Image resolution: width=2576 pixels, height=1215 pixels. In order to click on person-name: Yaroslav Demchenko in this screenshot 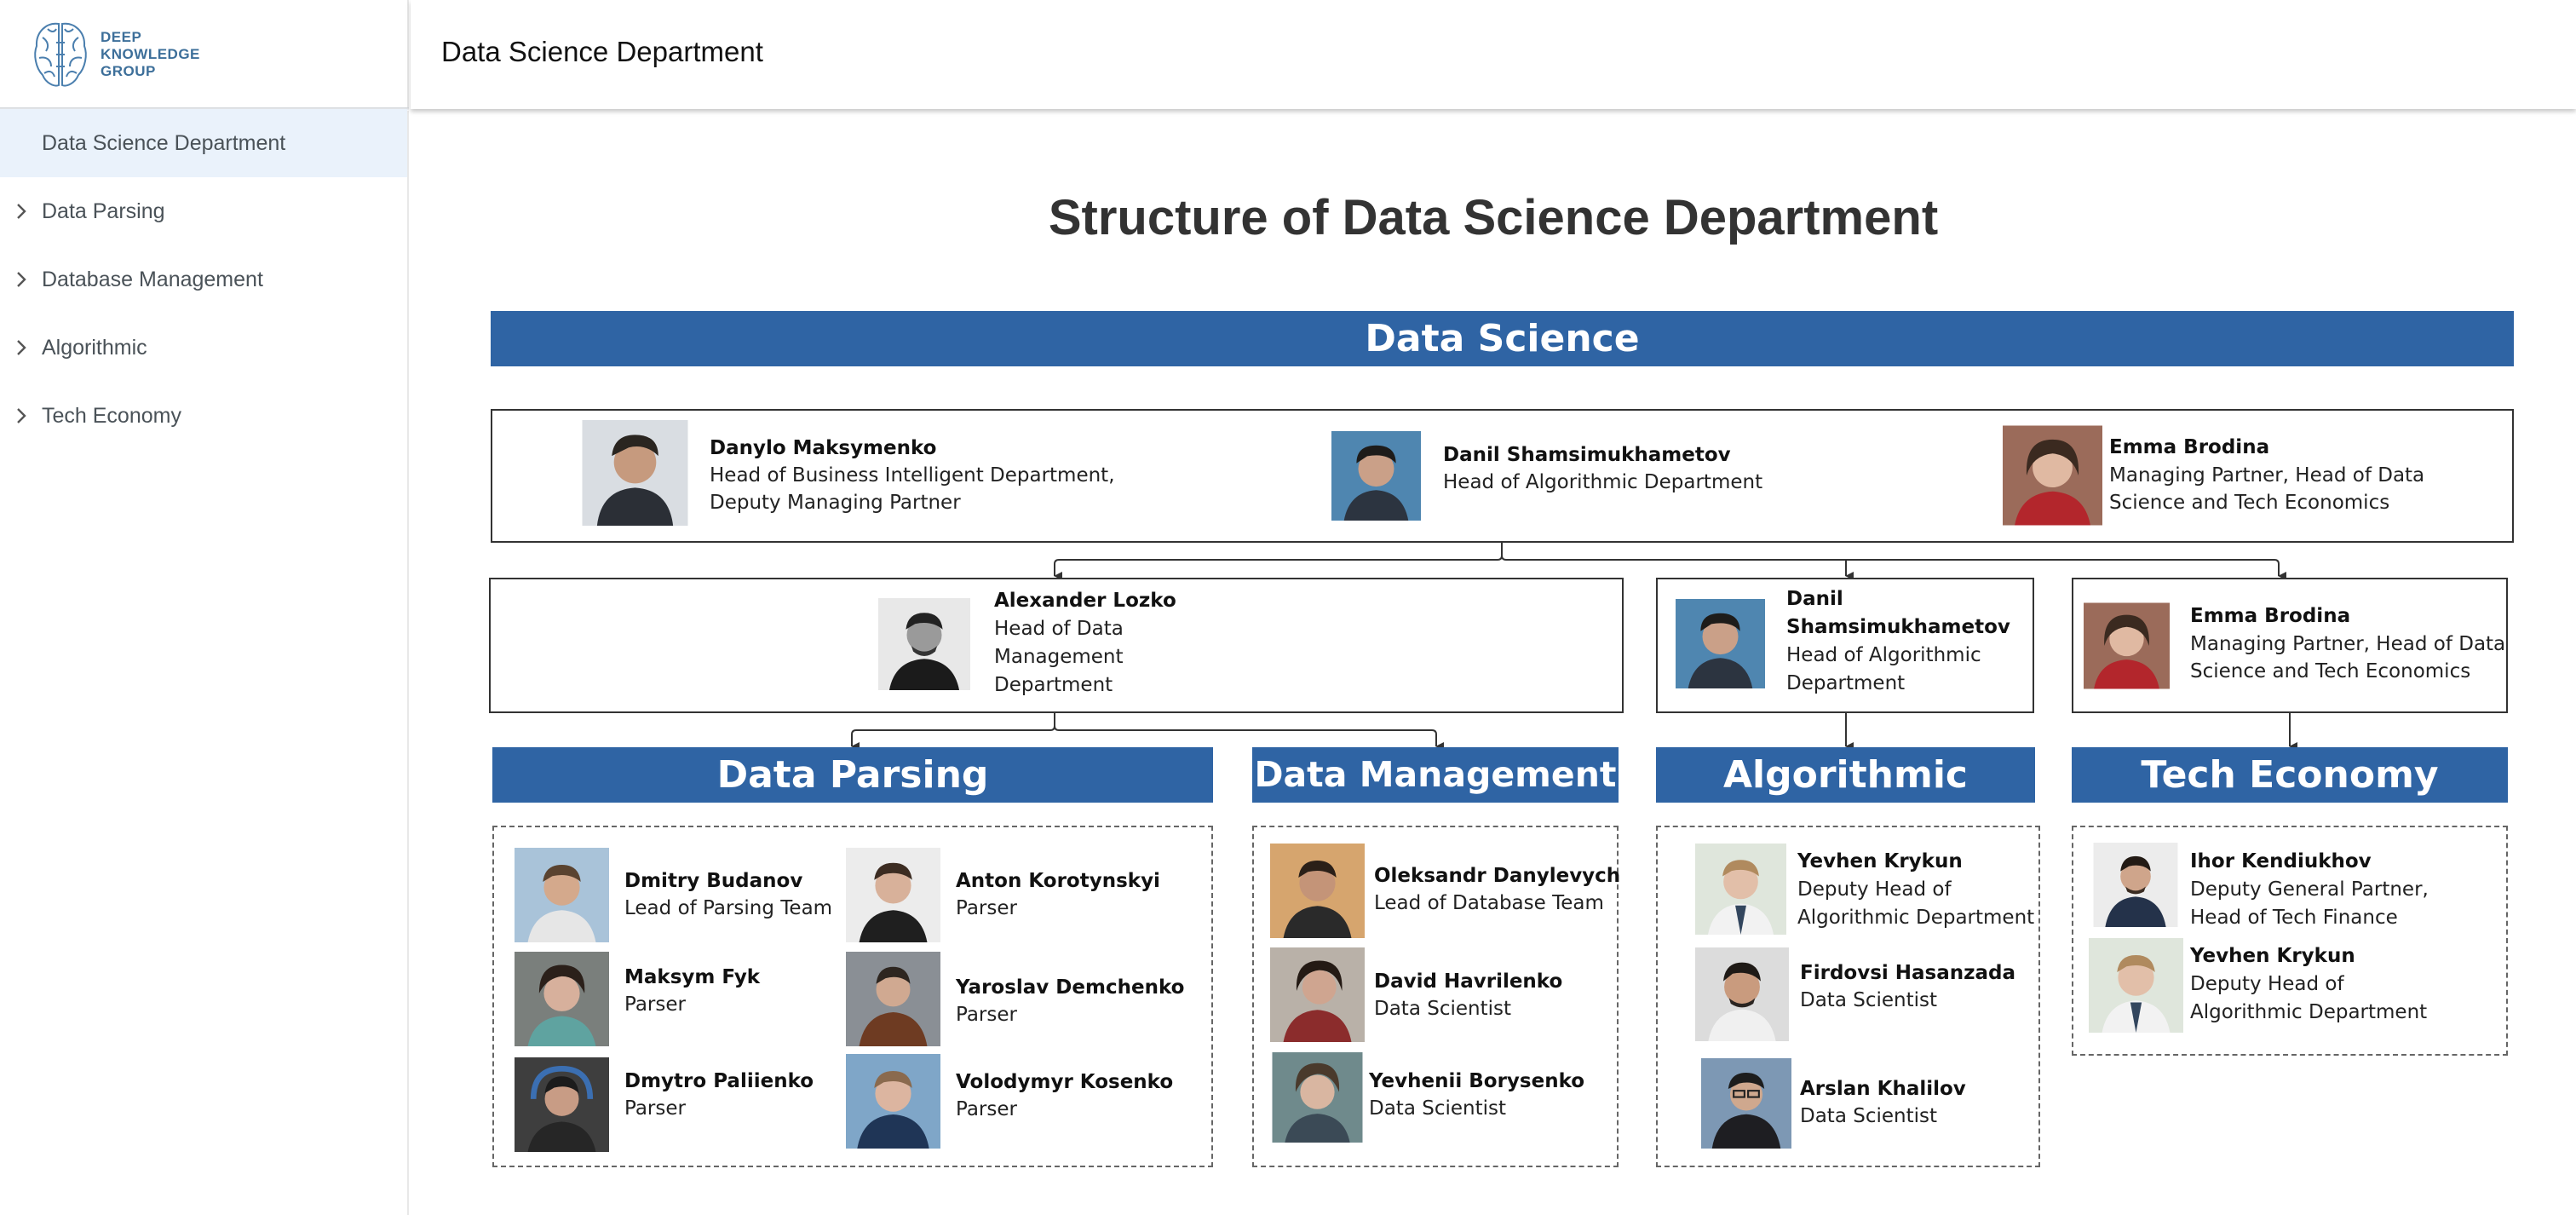, I will do `click(1071, 987)`.